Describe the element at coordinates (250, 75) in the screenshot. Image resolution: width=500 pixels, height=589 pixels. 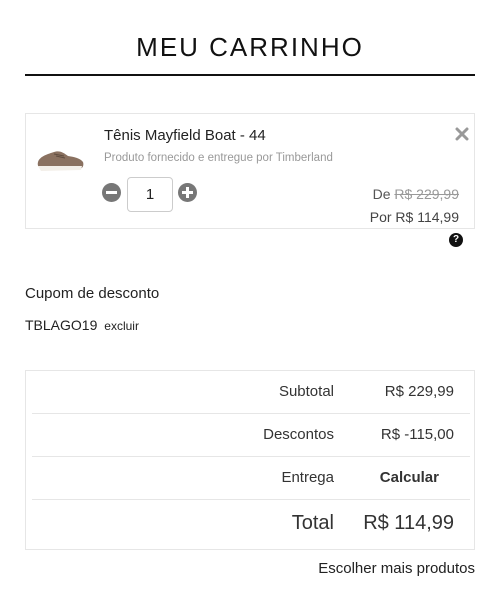
I see `title-divider` at that location.